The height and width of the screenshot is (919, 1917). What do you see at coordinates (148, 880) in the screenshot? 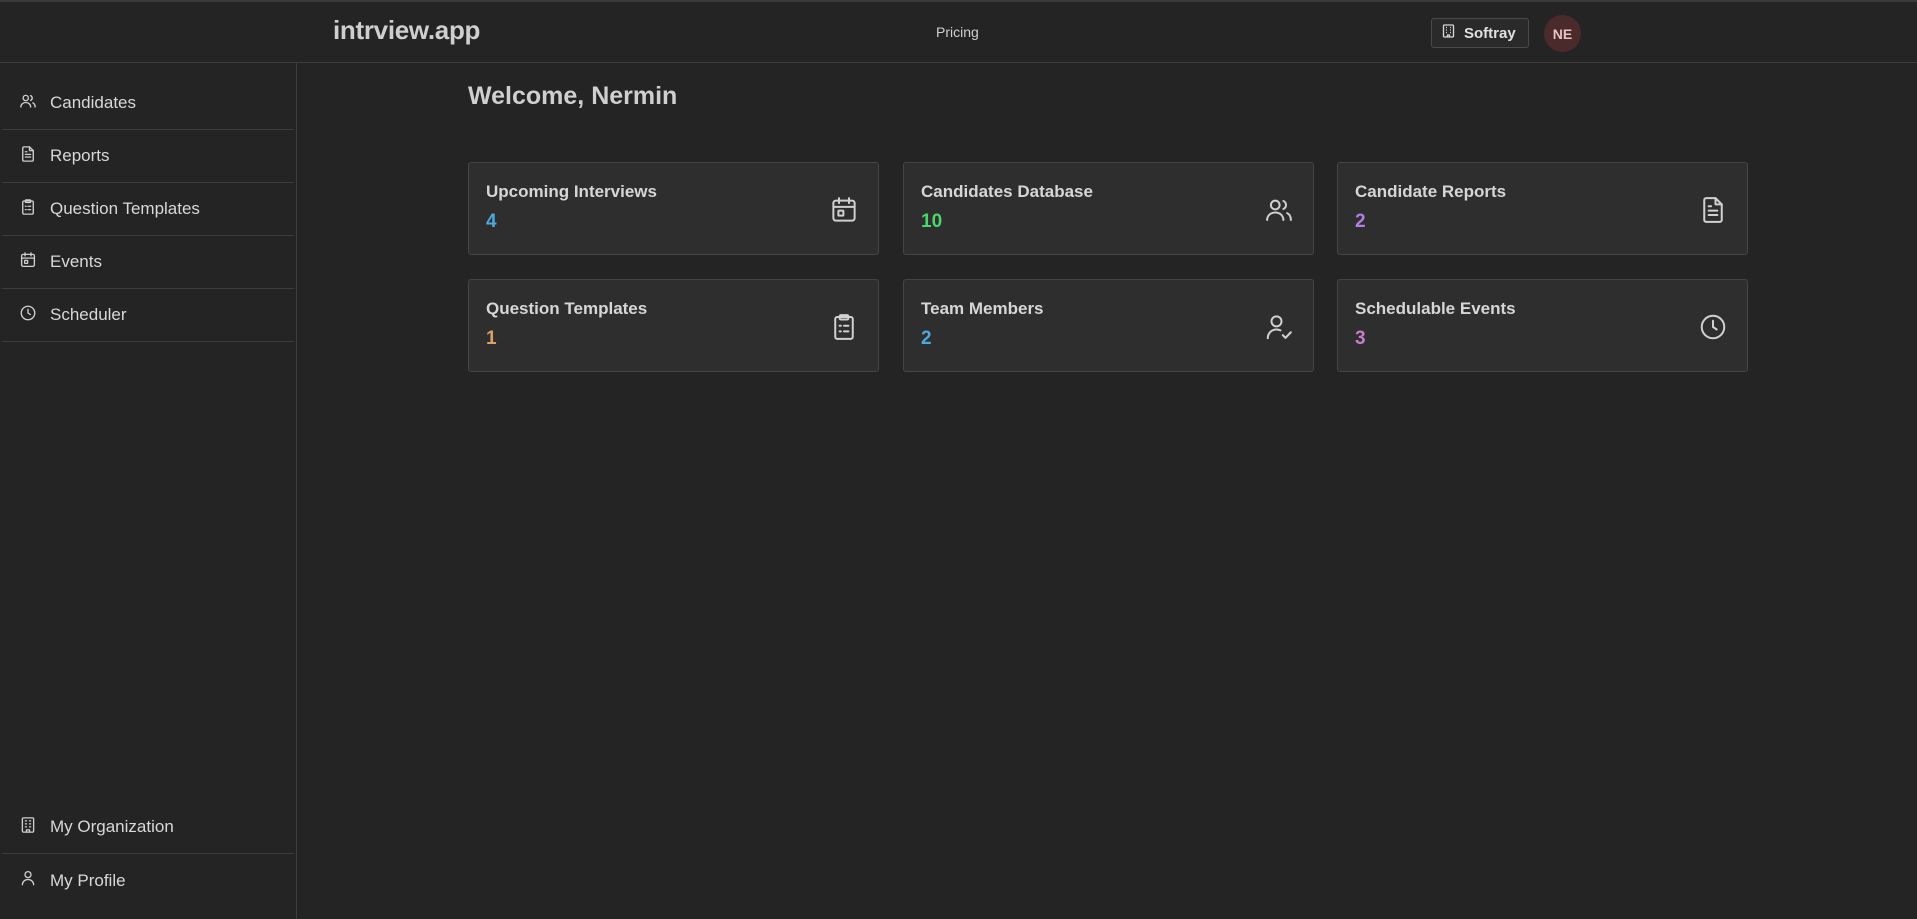
I see `sidebar-item-my-profile: My Profile` at bounding box center [148, 880].